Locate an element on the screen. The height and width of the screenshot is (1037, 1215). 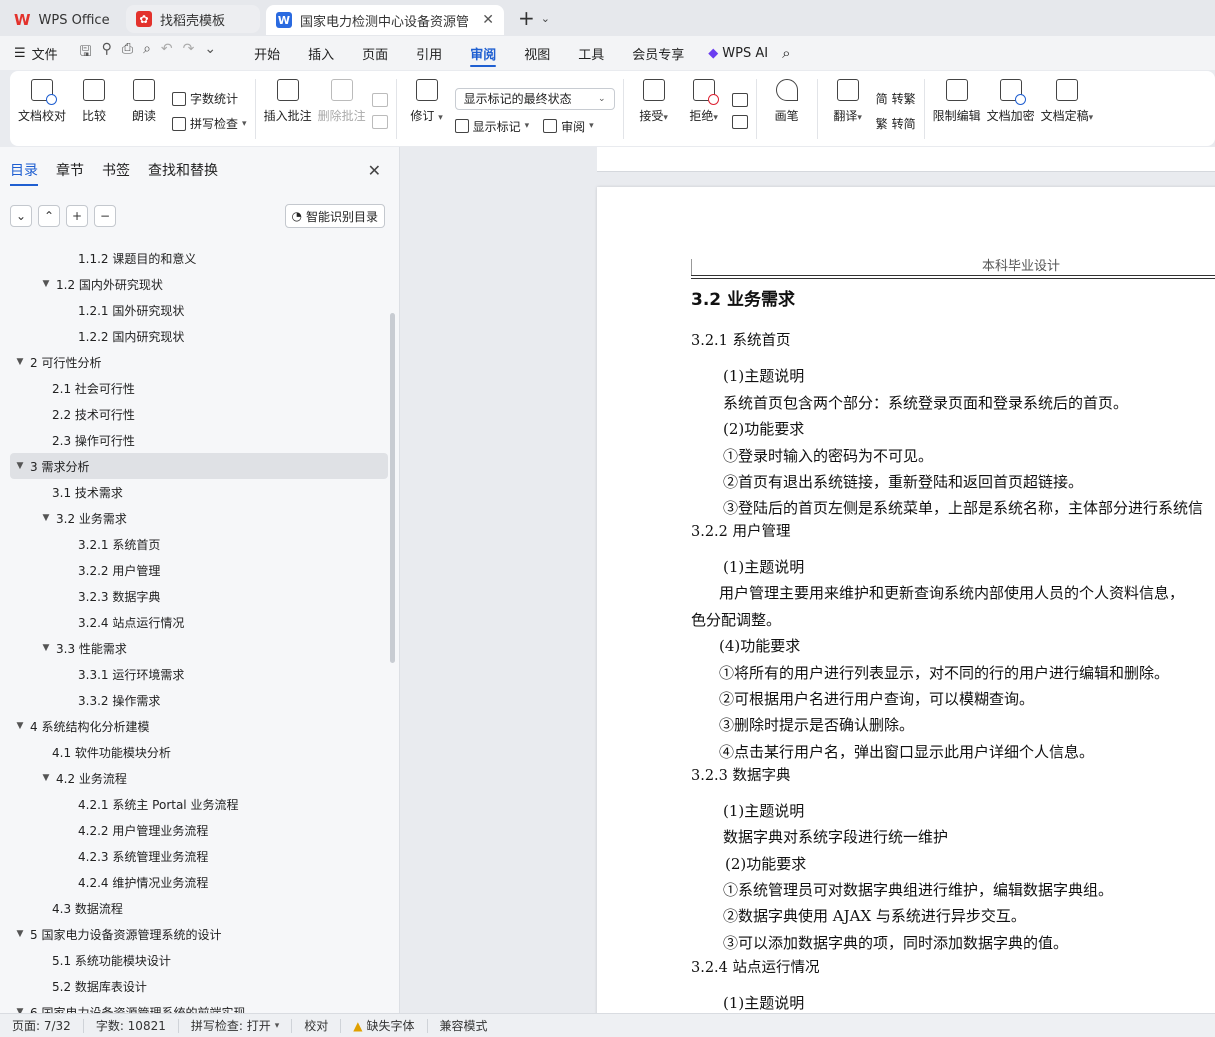
toc-item: ▼ 3.2 业务需求 is located at coordinates (199, 518).